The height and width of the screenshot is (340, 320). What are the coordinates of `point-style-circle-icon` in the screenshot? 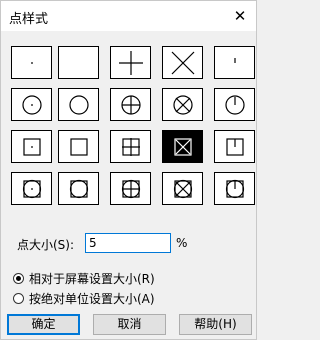 It's located at (78, 104).